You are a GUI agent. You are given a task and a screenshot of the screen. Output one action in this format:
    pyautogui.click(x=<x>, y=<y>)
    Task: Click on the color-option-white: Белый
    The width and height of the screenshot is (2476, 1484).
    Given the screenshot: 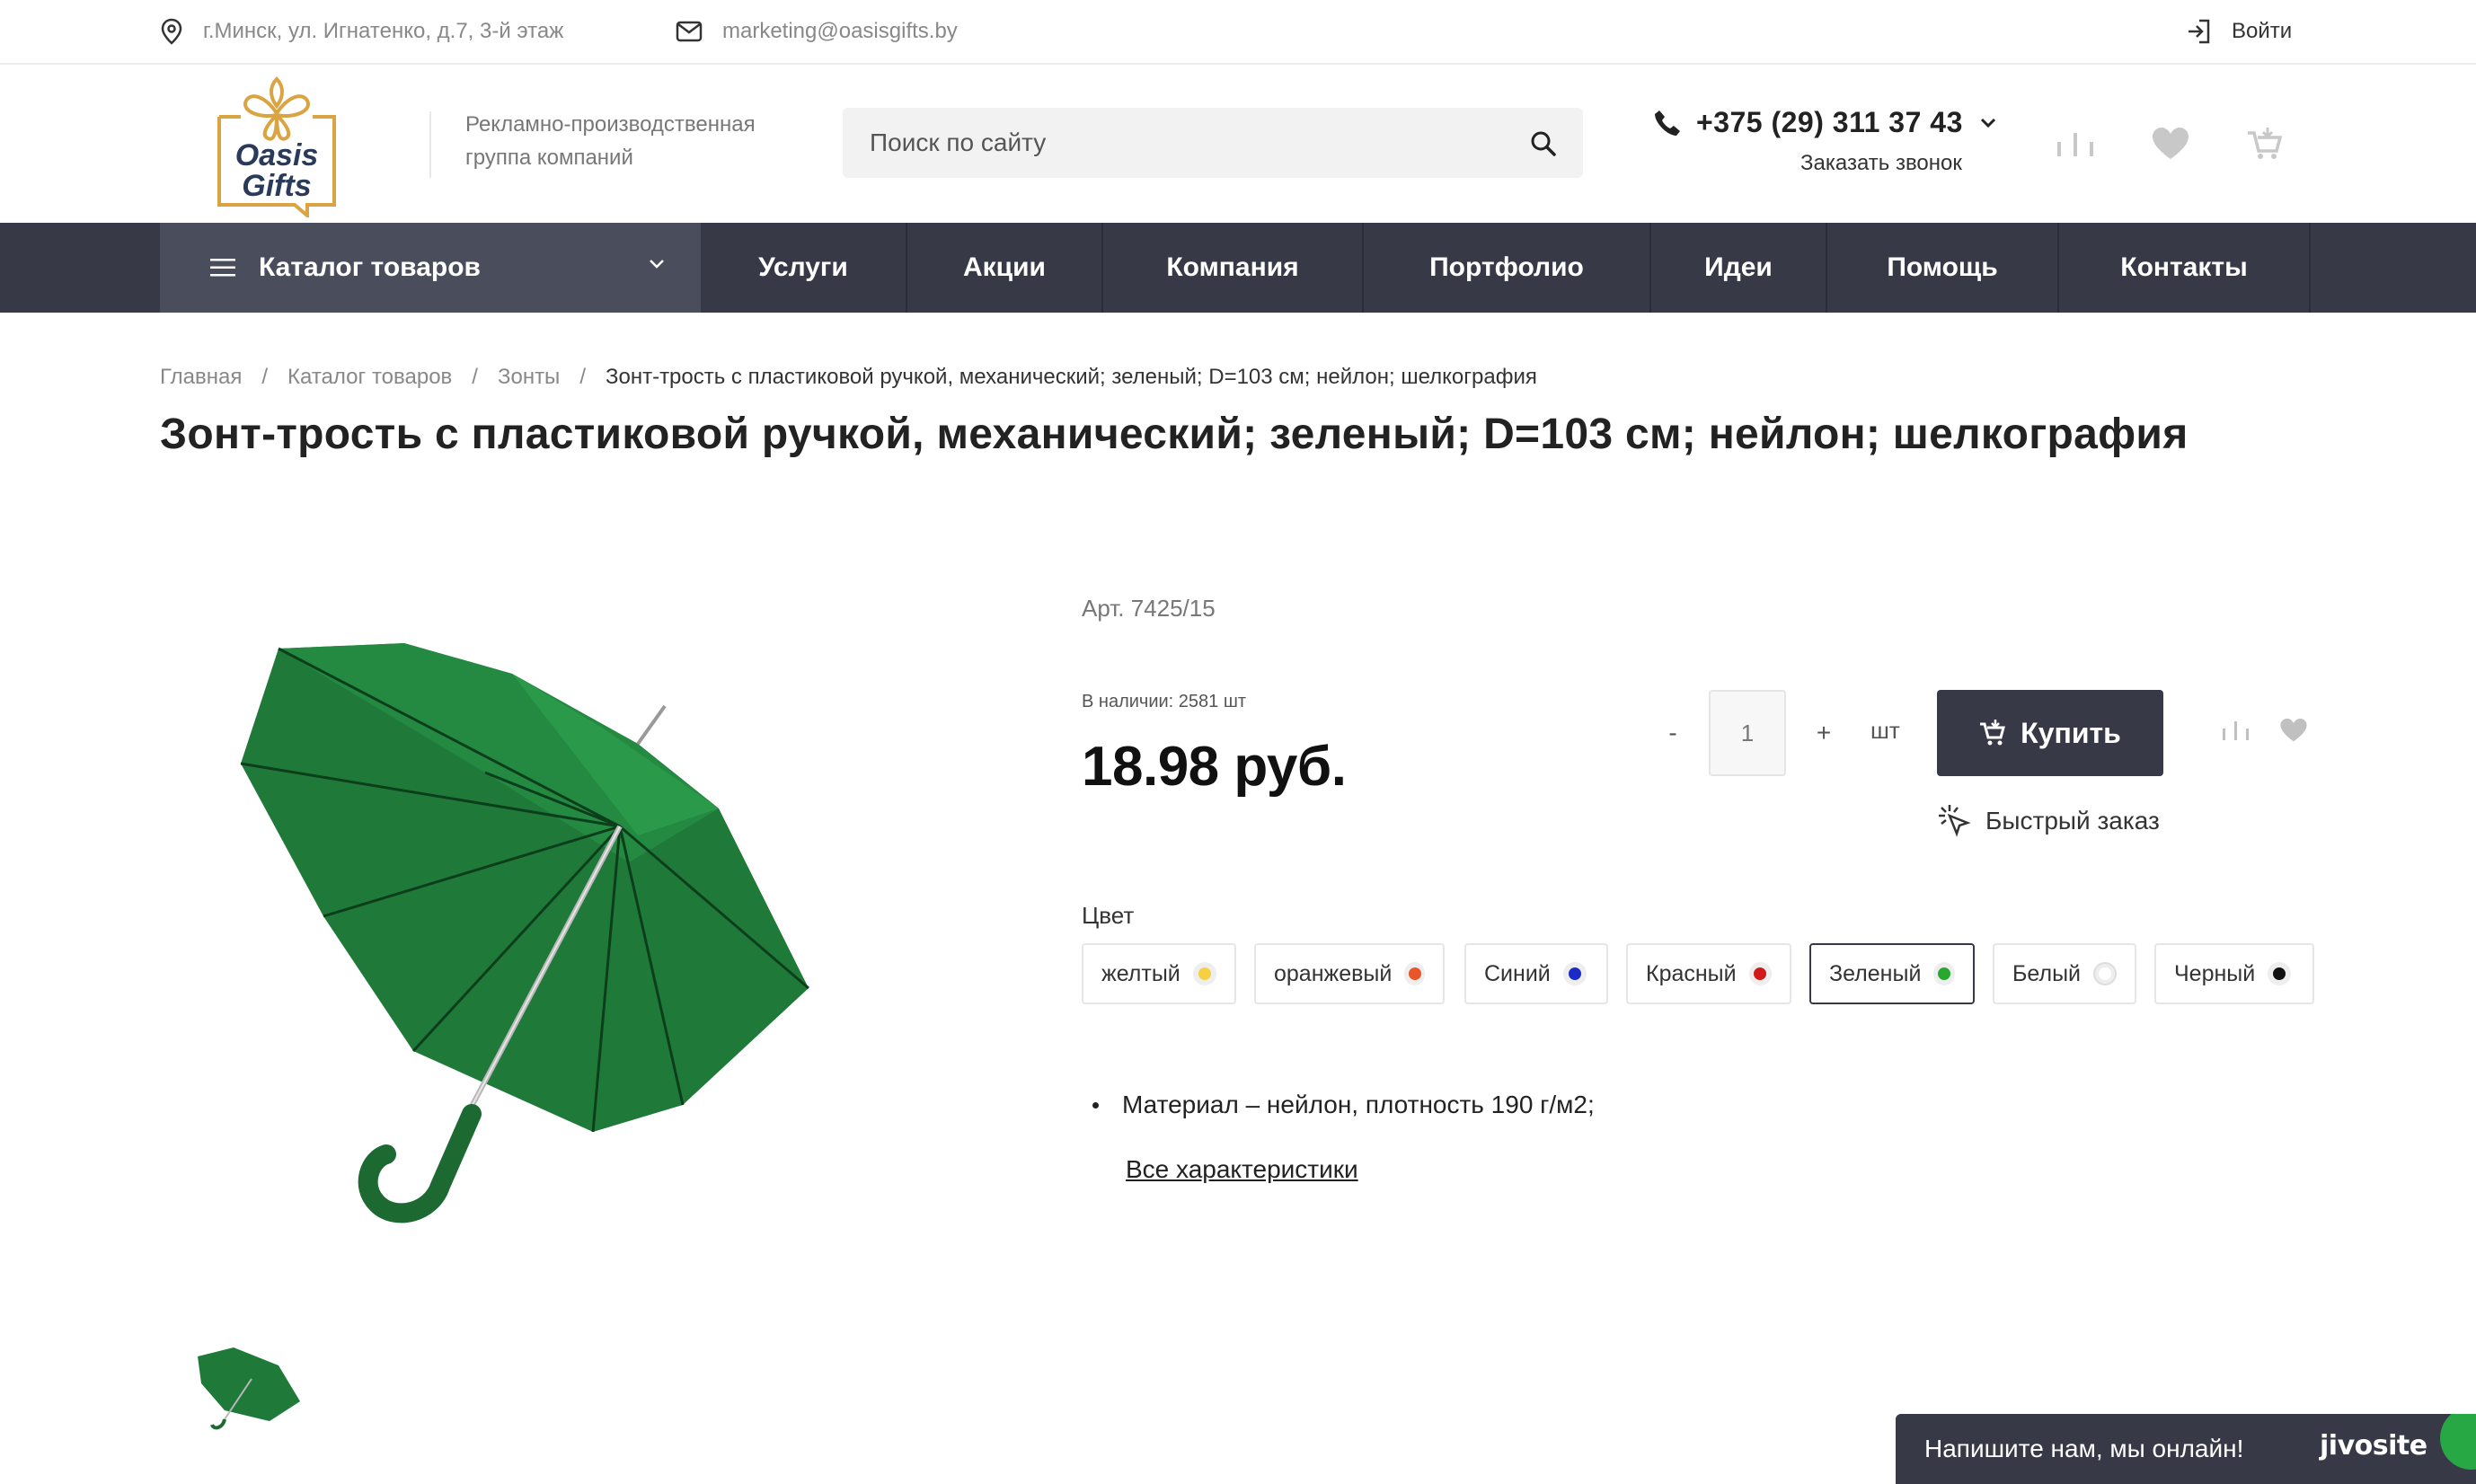 What is the action you would take?
    pyautogui.click(x=2064, y=973)
    